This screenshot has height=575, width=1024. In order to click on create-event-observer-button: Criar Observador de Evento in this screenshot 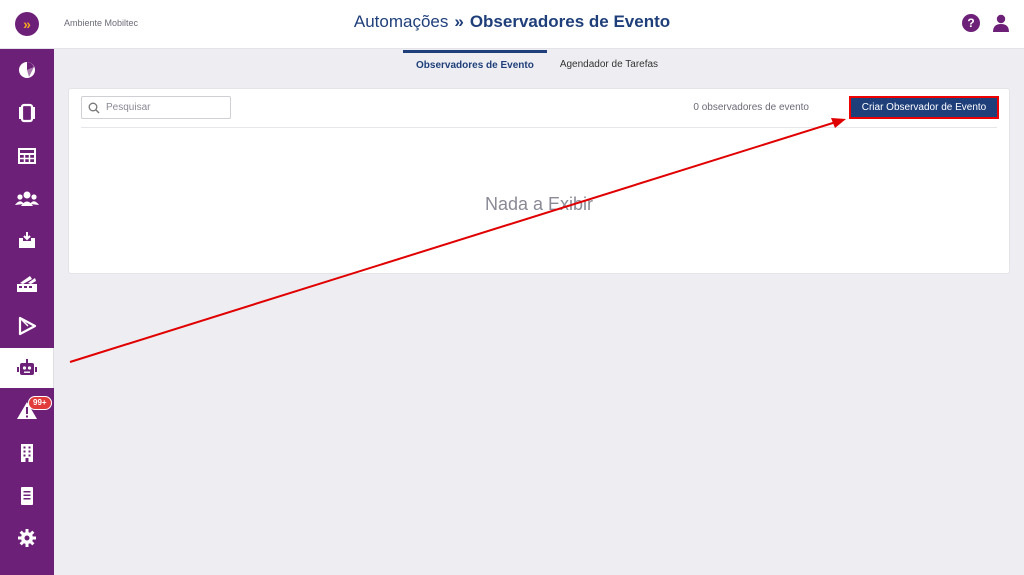, I will do `click(924, 107)`.